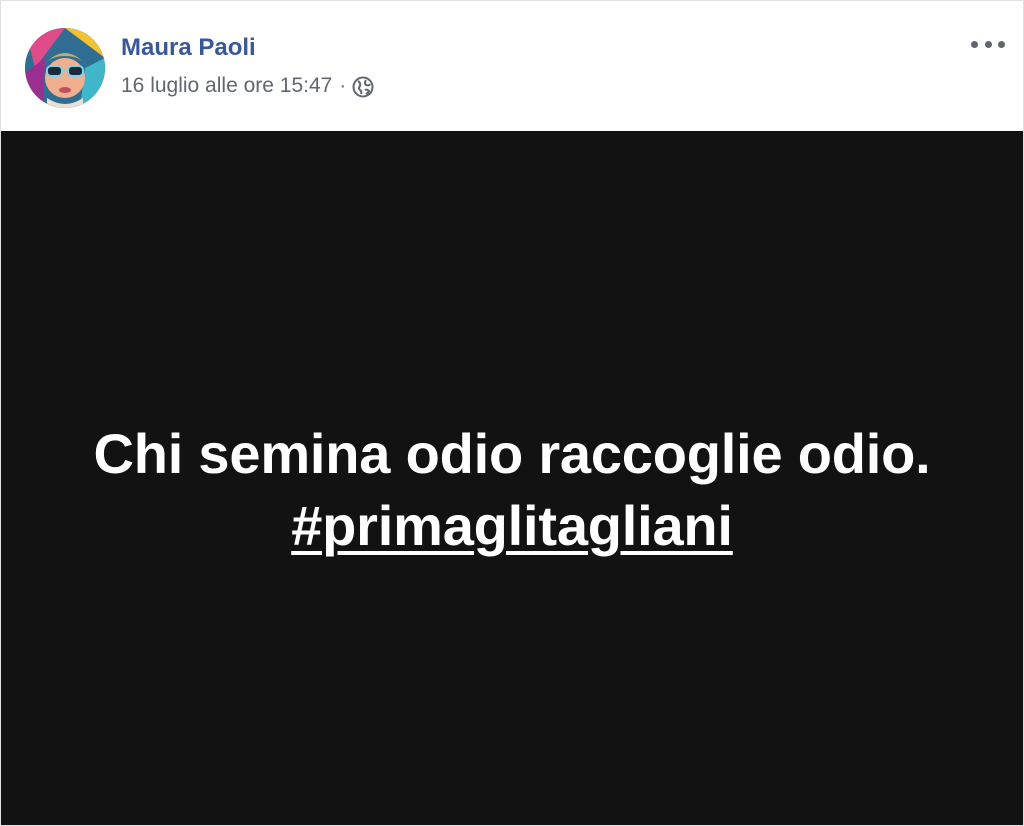 The height and width of the screenshot is (826, 1024). I want to click on author-name-link: Maura Paoli, so click(188, 48).